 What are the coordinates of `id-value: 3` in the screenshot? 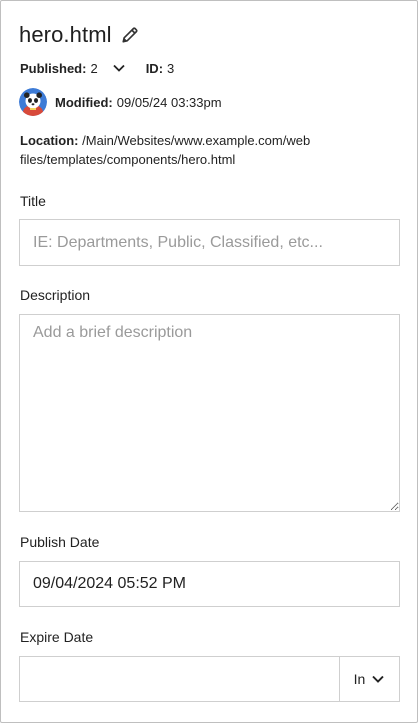 It's located at (171, 68).